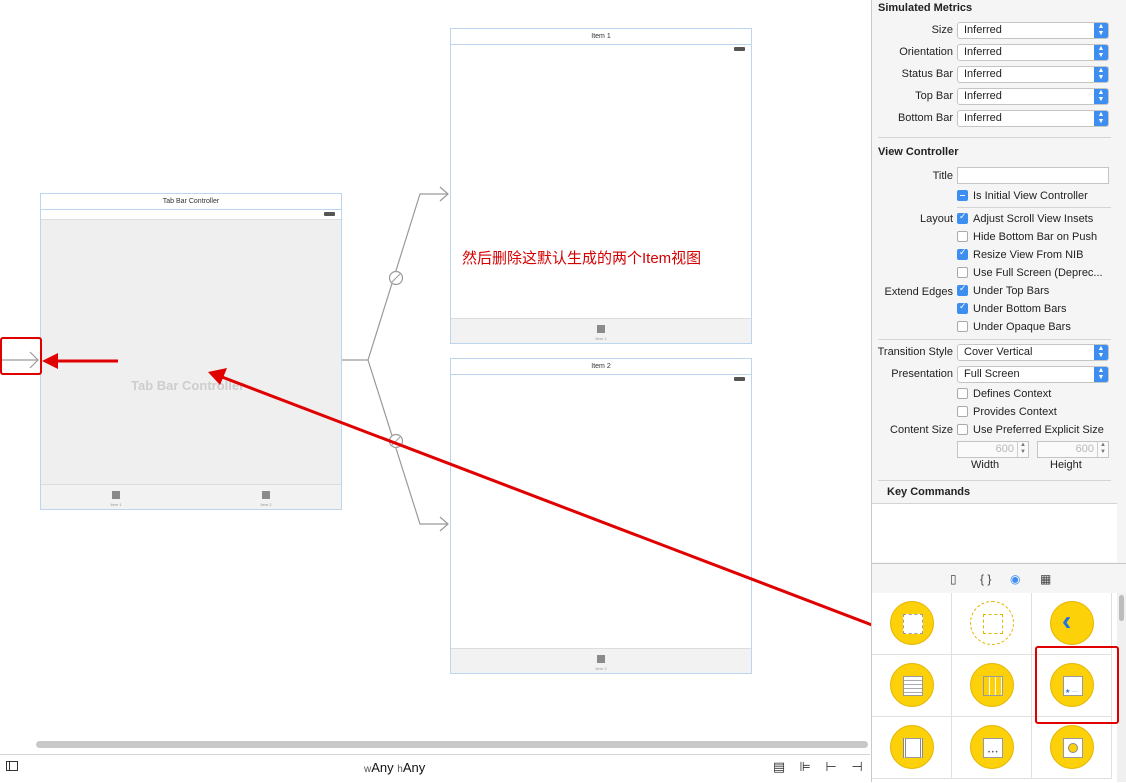 Image resolution: width=1126 pixels, height=783 pixels. I want to click on tab-bar: Item 1, so click(601, 330).